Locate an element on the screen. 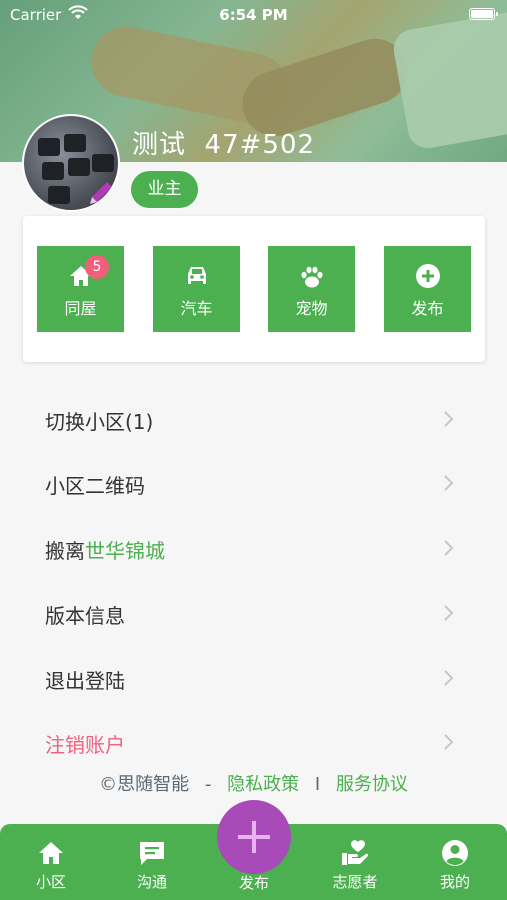  tab-volunteer: 志愿者 is located at coordinates (355, 862).